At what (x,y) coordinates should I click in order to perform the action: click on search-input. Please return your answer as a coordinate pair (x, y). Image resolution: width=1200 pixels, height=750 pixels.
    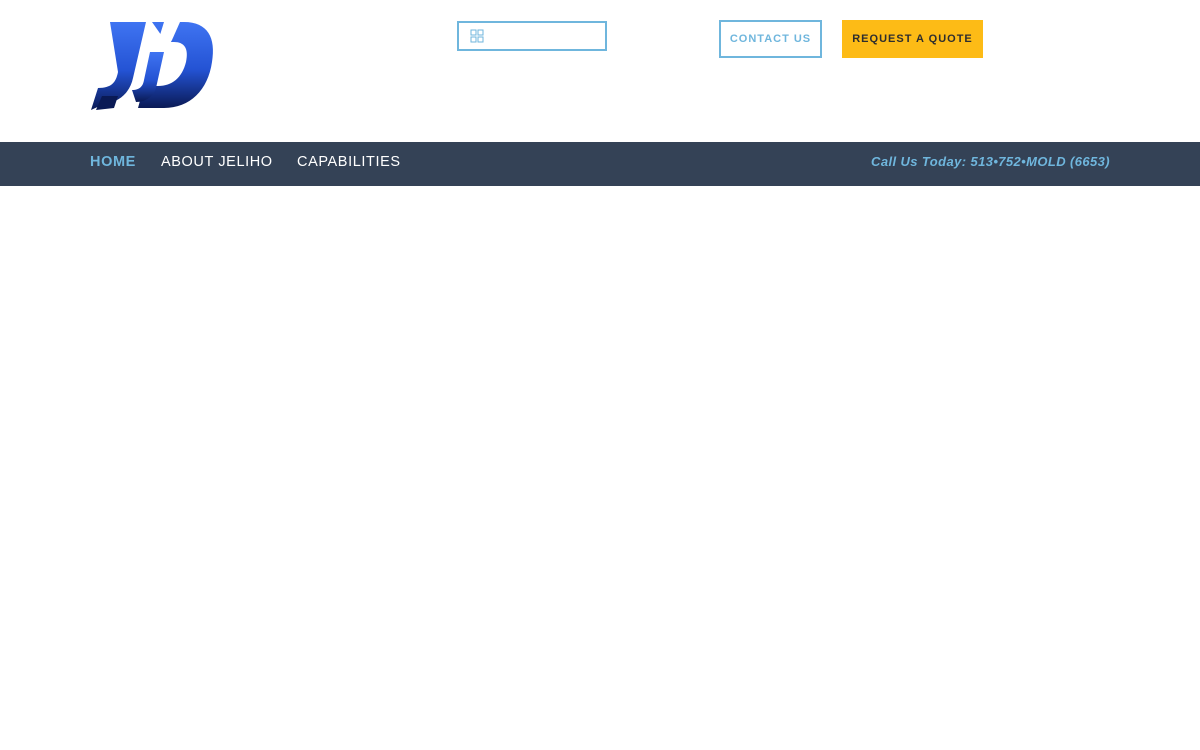
    Looking at the image, I should click on (545, 36).